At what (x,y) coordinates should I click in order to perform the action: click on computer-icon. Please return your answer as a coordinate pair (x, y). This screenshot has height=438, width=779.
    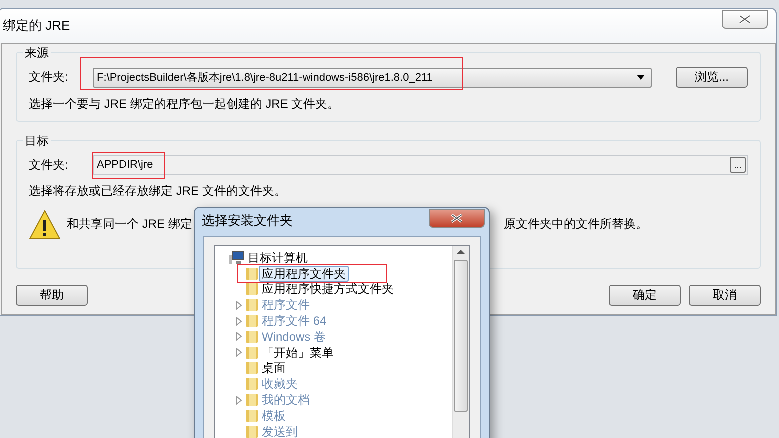
    Looking at the image, I should click on (237, 257).